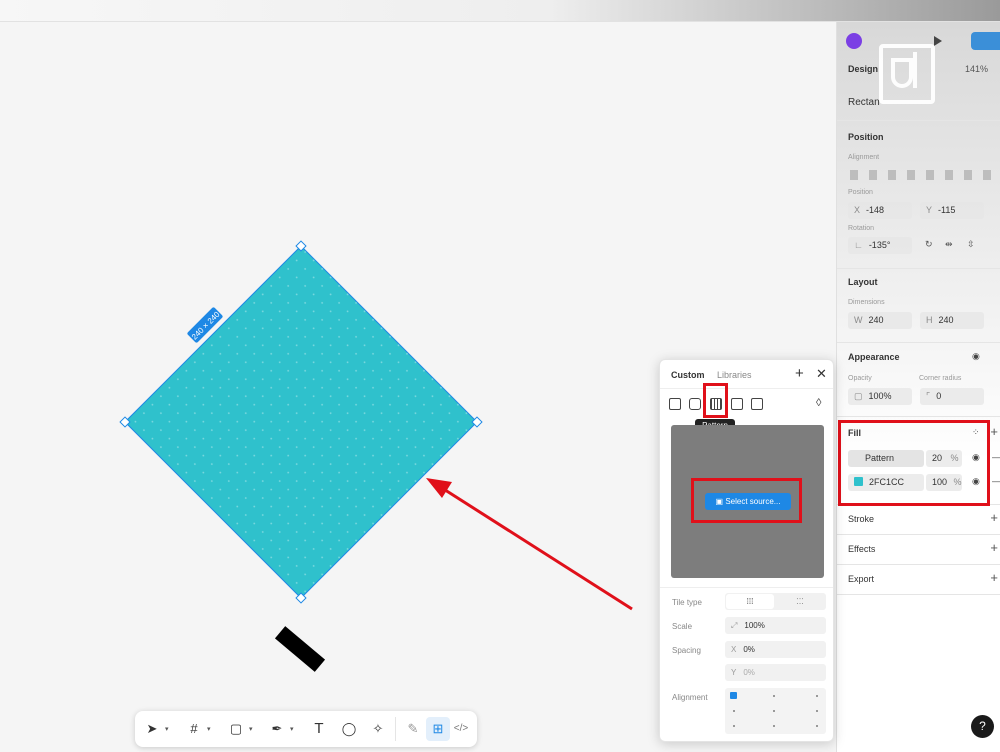 This screenshot has width=1000, height=752. I want to click on tab-custom: Custom, so click(688, 375).